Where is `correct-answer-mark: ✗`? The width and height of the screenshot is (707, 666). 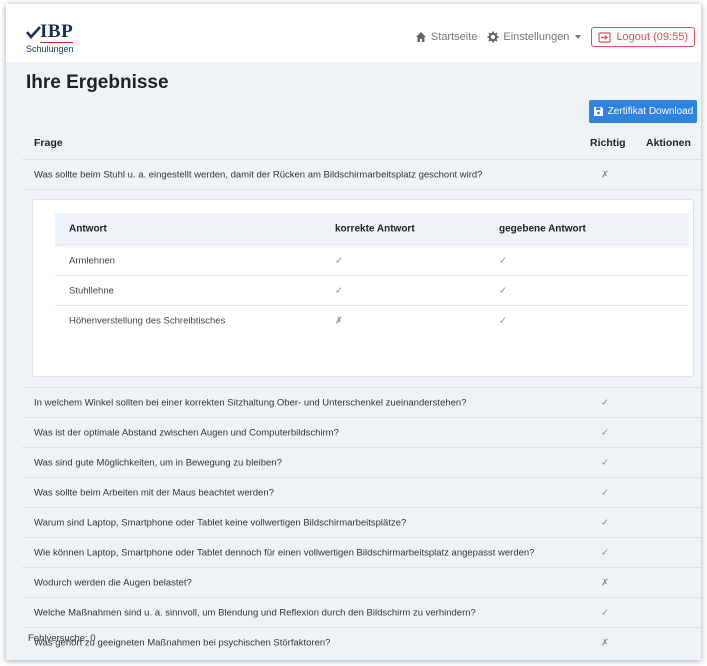
correct-answer-mark: ✗ is located at coordinates (339, 320).